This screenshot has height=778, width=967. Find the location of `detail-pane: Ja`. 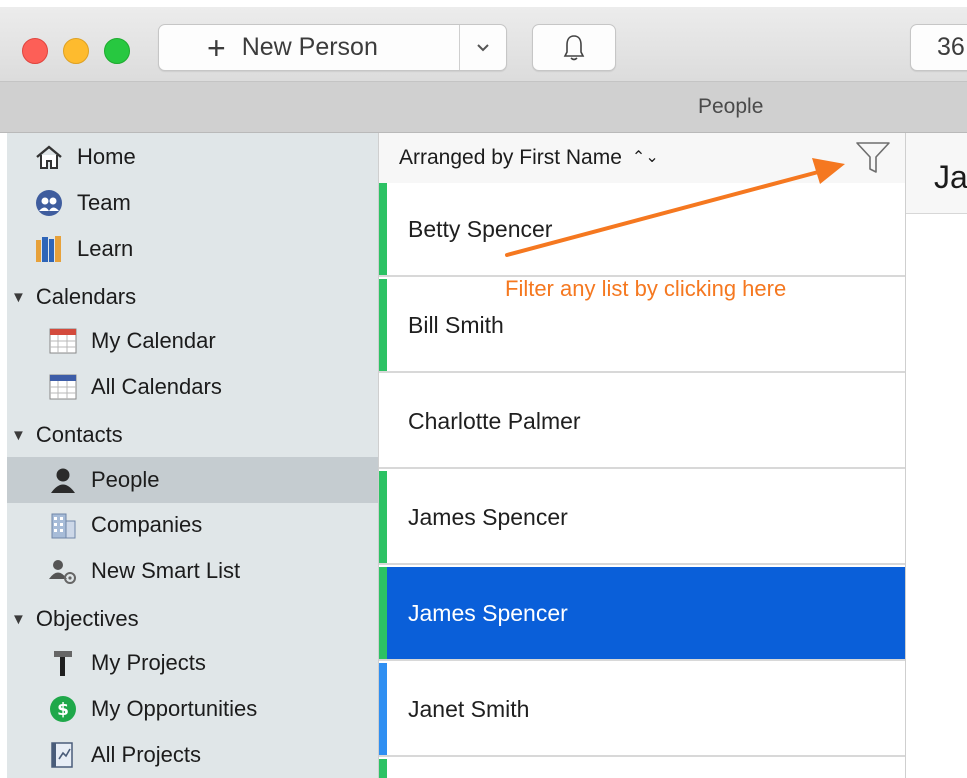

detail-pane: Ja is located at coordinates (936, 455).